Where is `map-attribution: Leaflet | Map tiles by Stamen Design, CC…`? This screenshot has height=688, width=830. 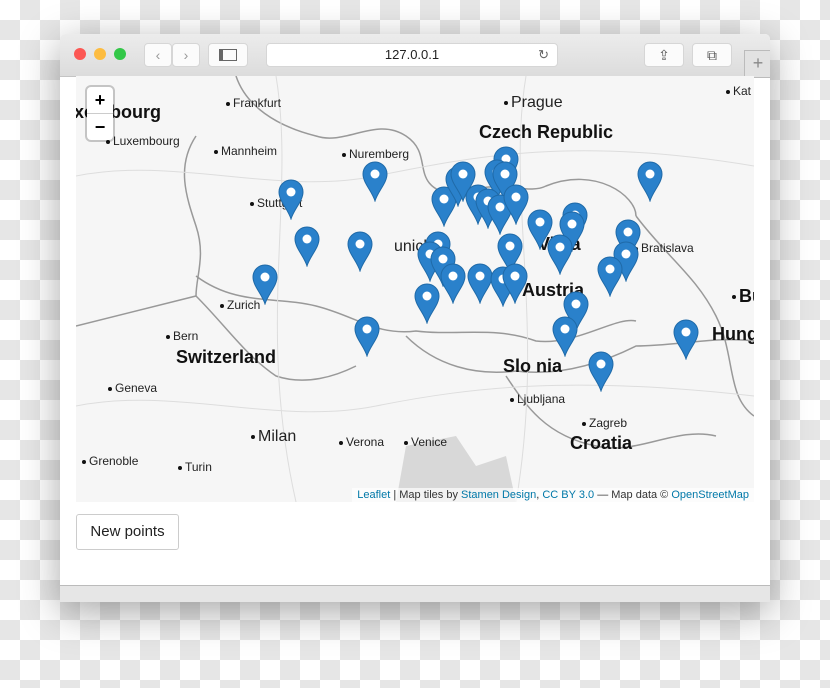
map-attribution: Leaflet | Map tiles by Stamen Design, CC… is located at coordinates (553, 495).